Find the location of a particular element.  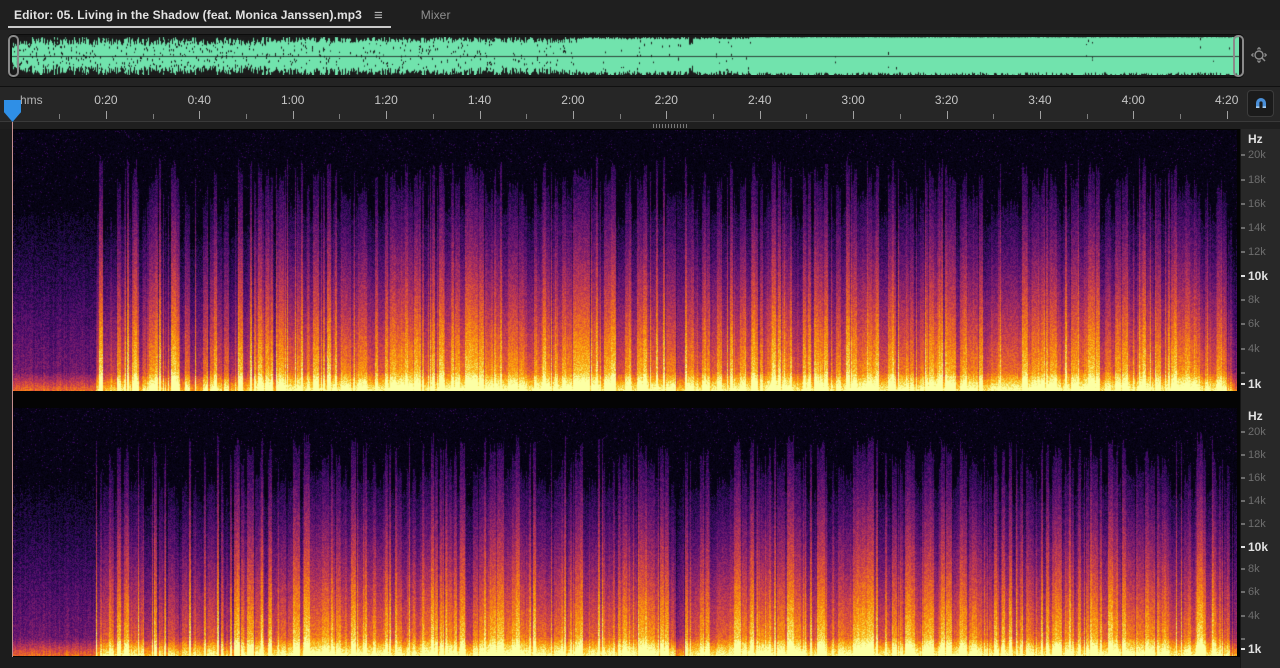

overview-range-strip is located at coordinates (626, 56).